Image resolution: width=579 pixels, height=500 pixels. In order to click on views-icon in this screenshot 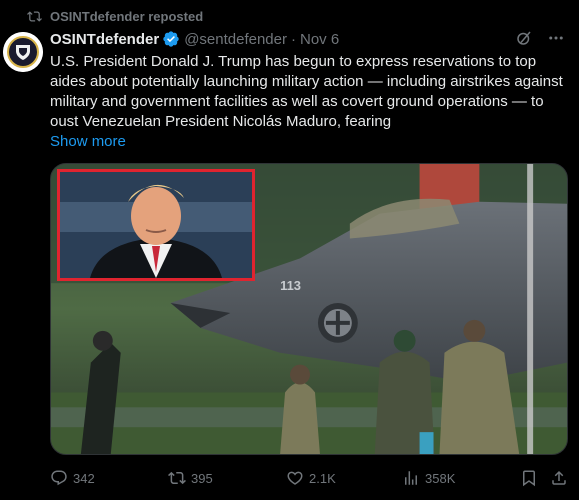, I will do `click(411, 478)`.